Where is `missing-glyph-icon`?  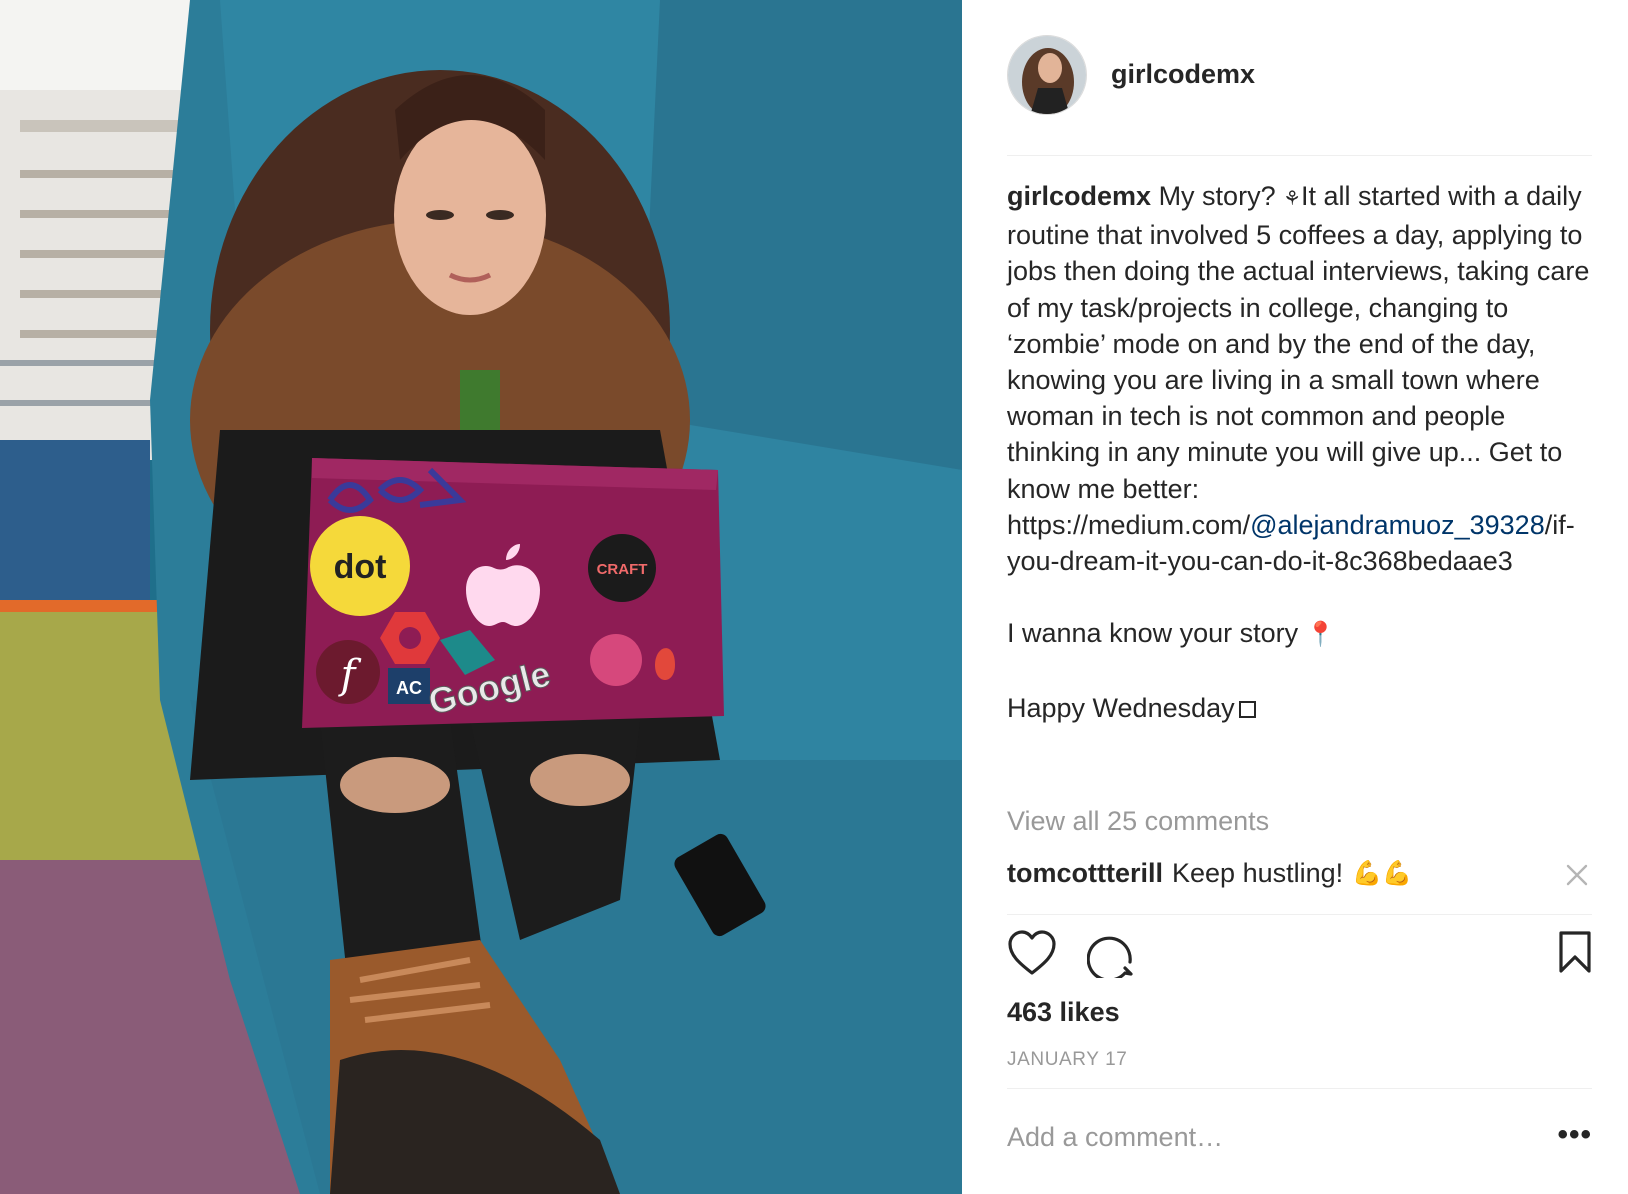 missing-glyph-icon is located at coordinates (1247, 709).